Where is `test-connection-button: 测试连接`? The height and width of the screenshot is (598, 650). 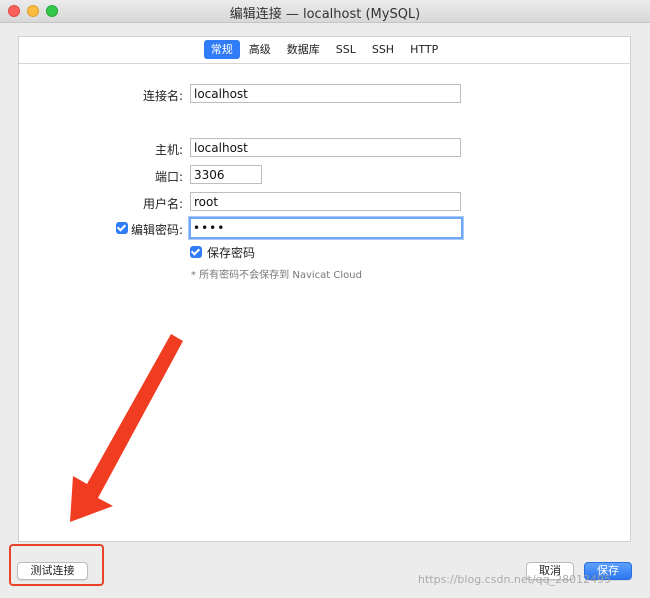 test-connection-button: 测试连接 is located at coordinates (52, 571).